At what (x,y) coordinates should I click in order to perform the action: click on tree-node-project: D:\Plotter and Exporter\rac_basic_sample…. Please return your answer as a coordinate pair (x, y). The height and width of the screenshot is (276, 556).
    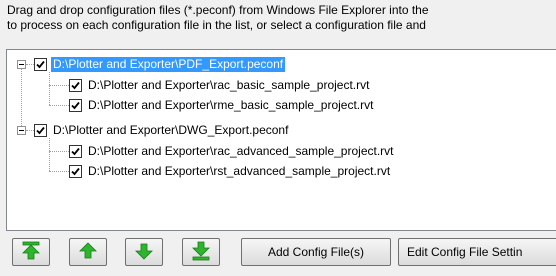
    Looking at the image, I should click on (220, 85).